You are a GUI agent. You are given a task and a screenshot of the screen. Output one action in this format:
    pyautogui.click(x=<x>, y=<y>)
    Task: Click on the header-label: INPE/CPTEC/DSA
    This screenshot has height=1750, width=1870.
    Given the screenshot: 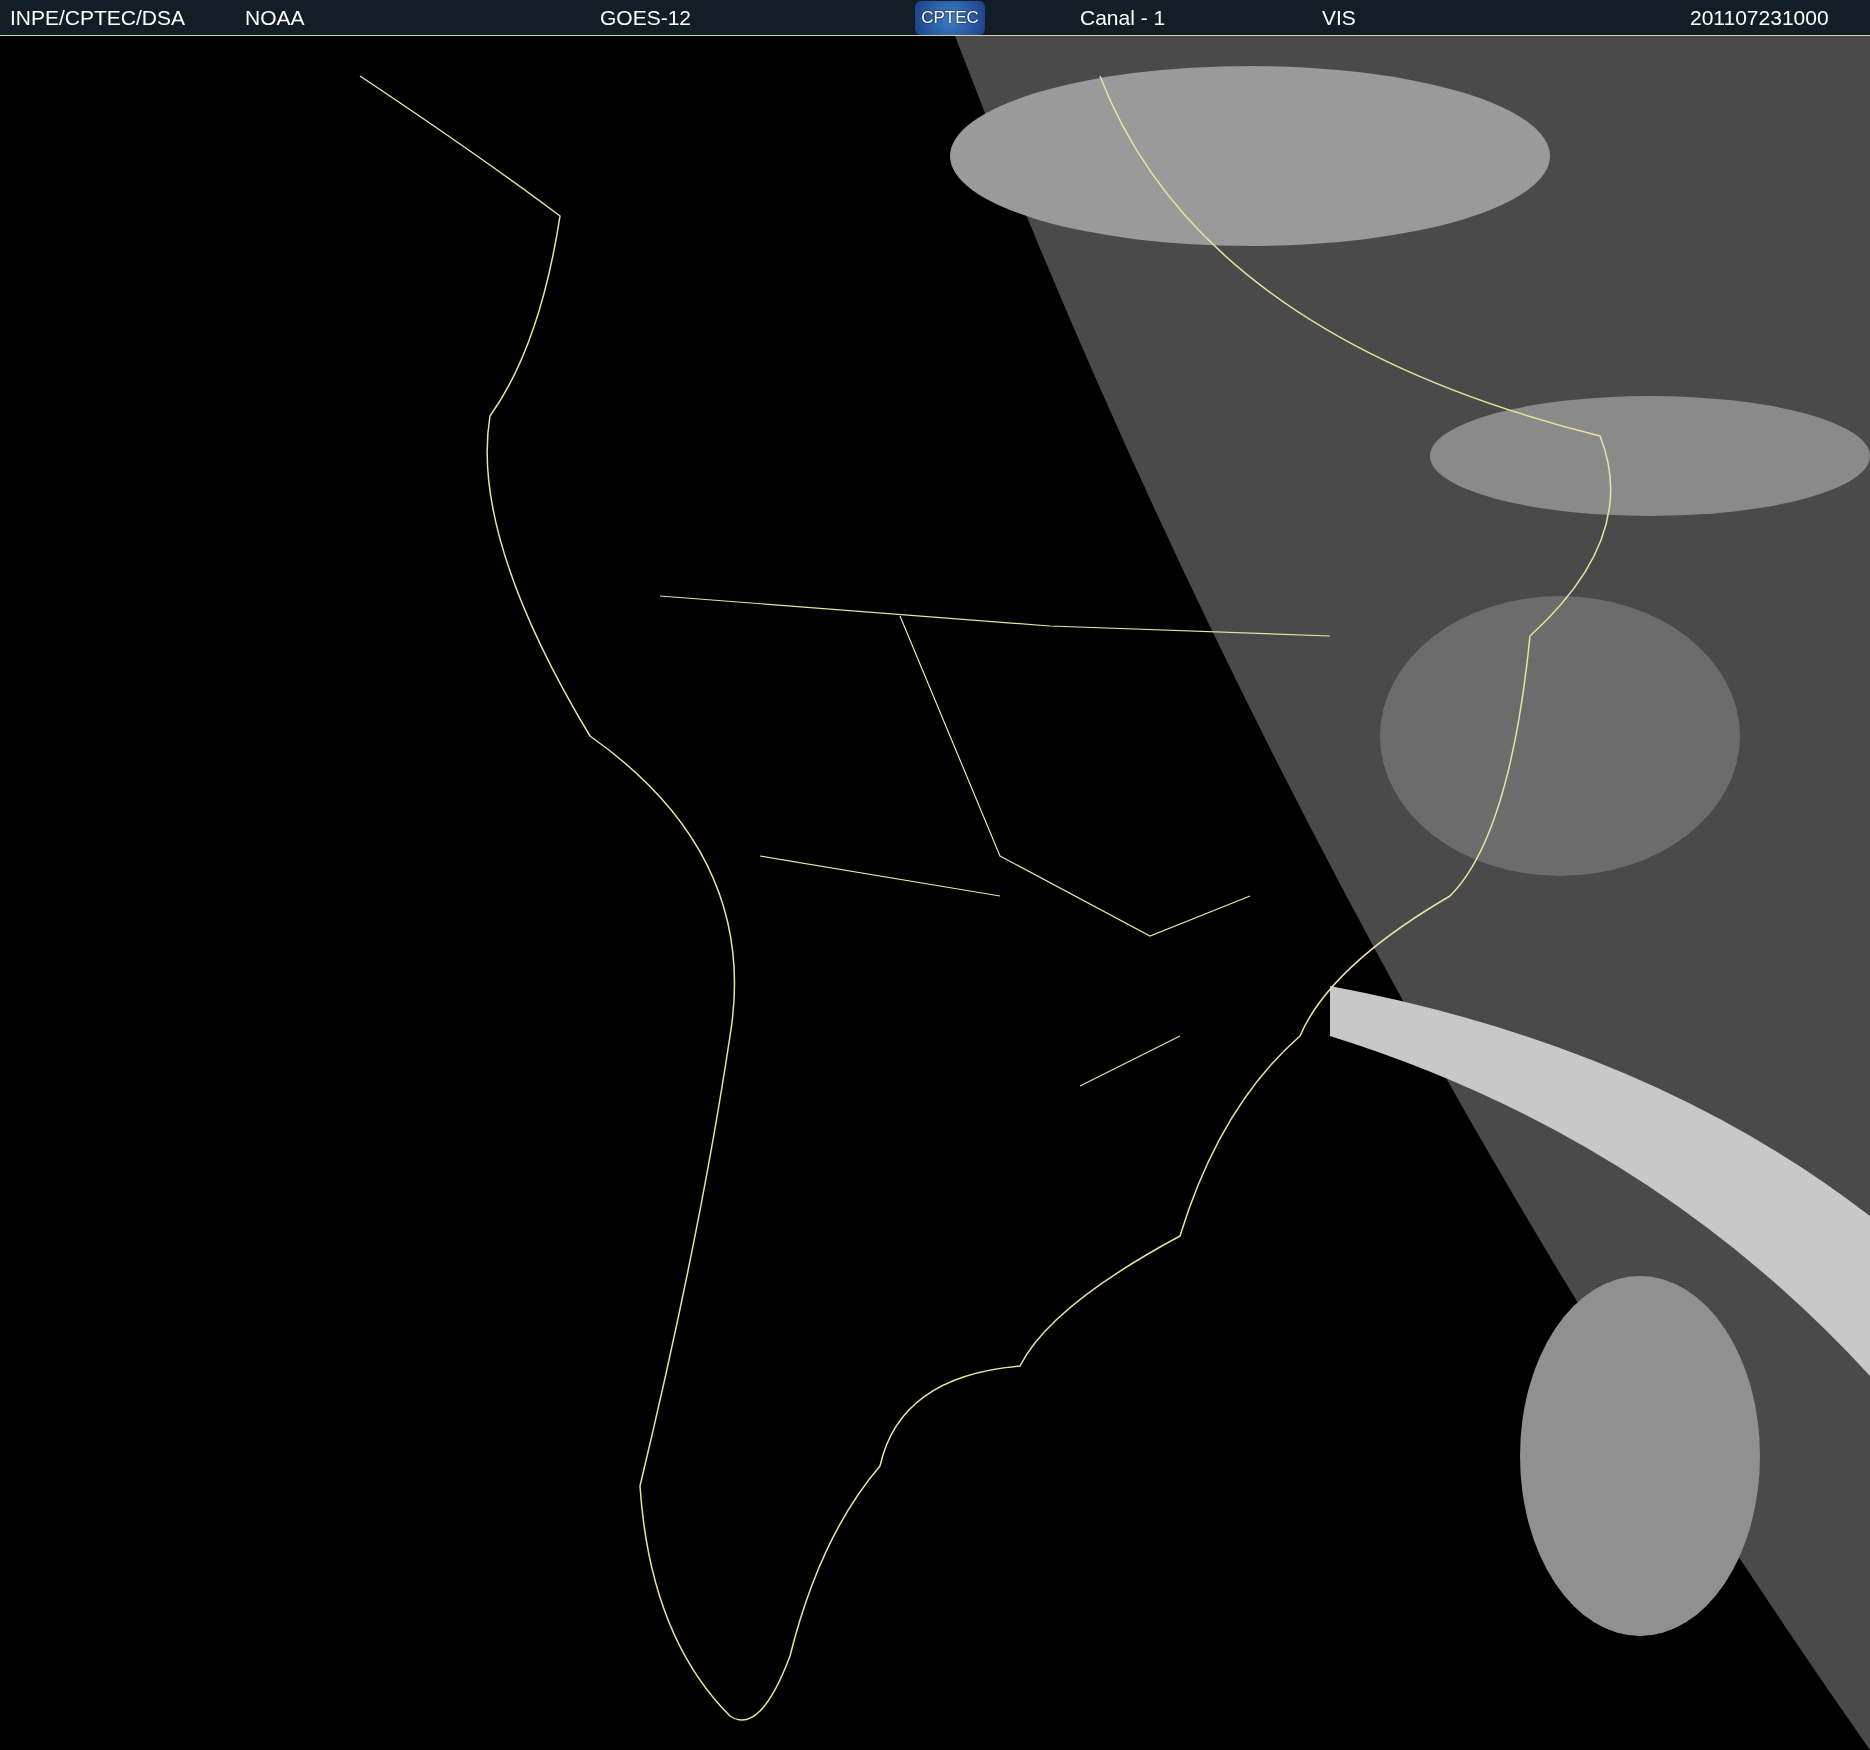 What is the action you would take?
    pyautogui.click(x=98, y=17)
    